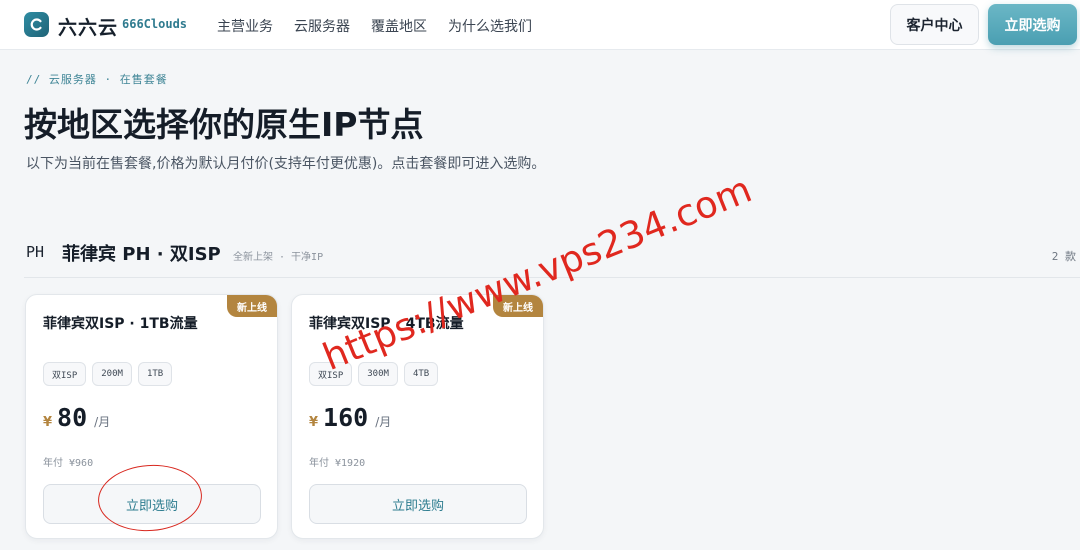  I want to click on plan-spec-chips: 双ISP 200M 1TB, so click(108, 374).